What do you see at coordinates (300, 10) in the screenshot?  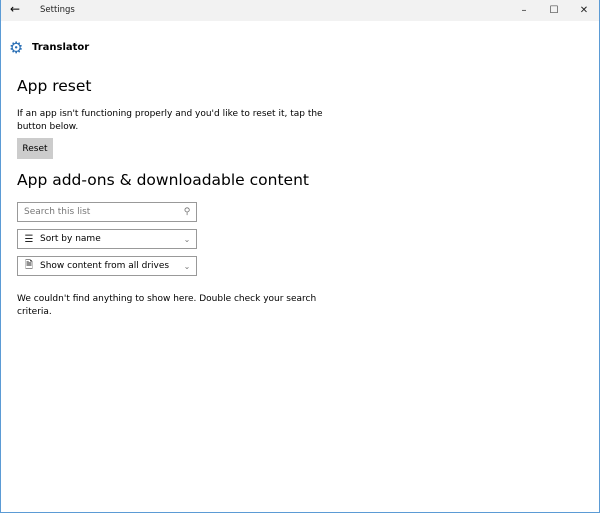 I see `title-bar: ← Settings – ☐ ✕` at bounding box center [300, 10].